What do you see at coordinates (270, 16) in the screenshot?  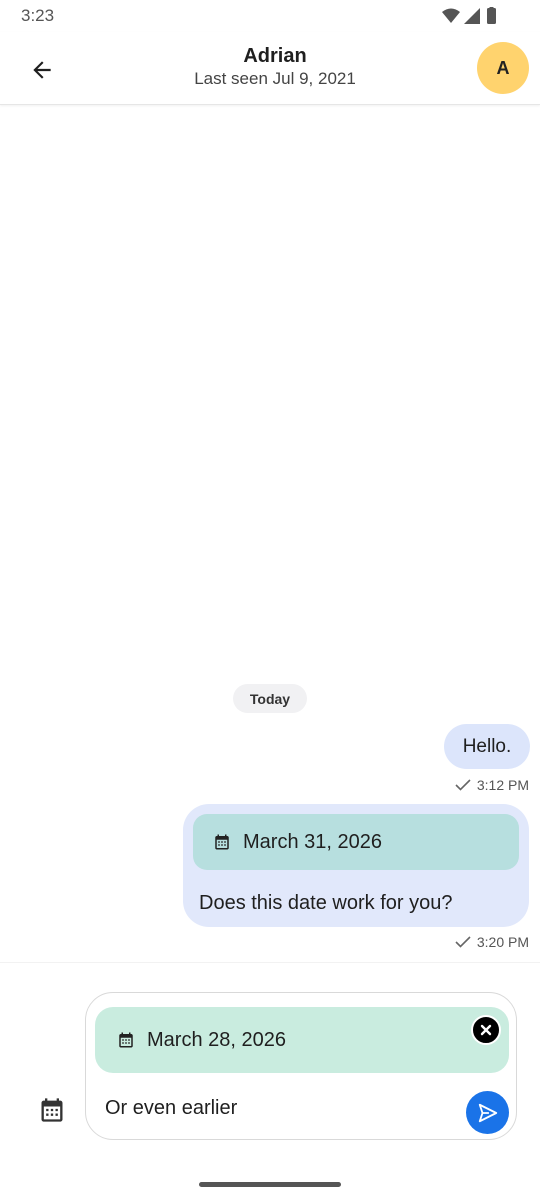 I see `status-bar: 3:23` at bounding box center [270, 16].